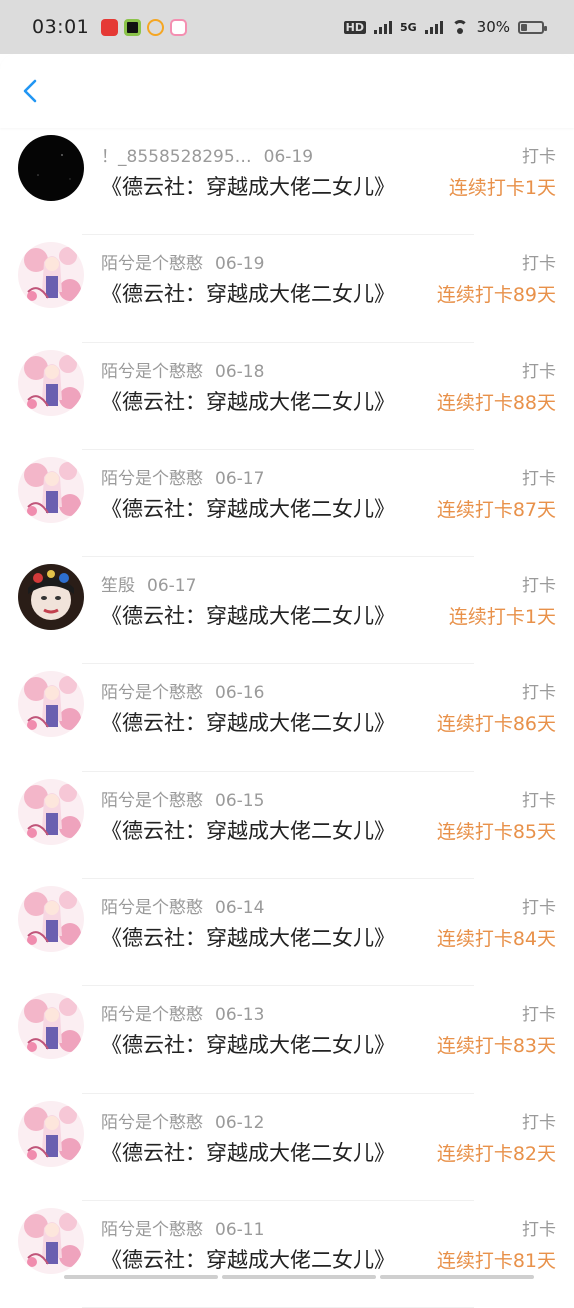 The image size is (574, 1308). I want to click on app-icon, so click(133, 27).